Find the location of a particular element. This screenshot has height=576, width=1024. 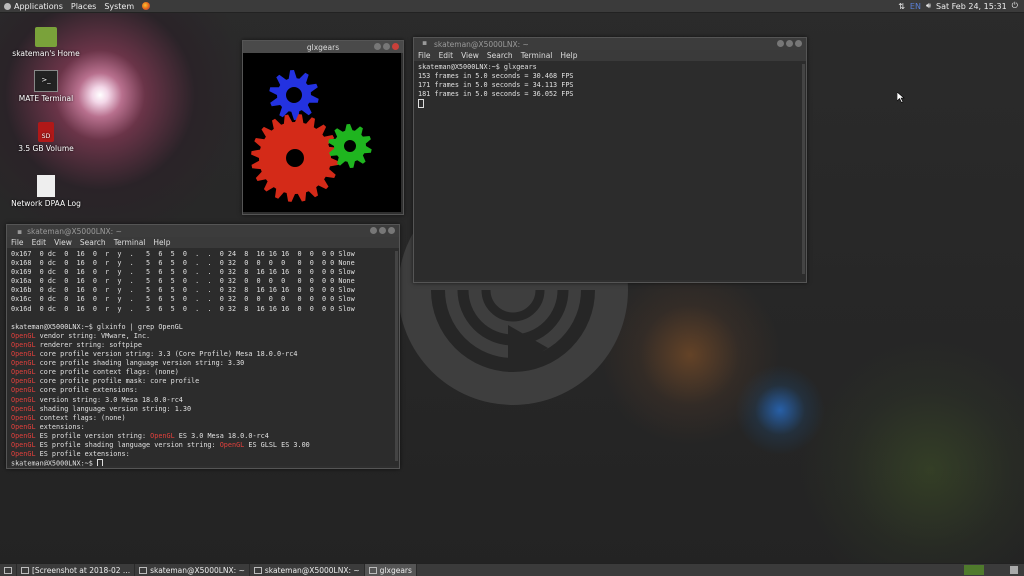

glxgears-titlebar: glxgears is located at coordinates (323, 47).